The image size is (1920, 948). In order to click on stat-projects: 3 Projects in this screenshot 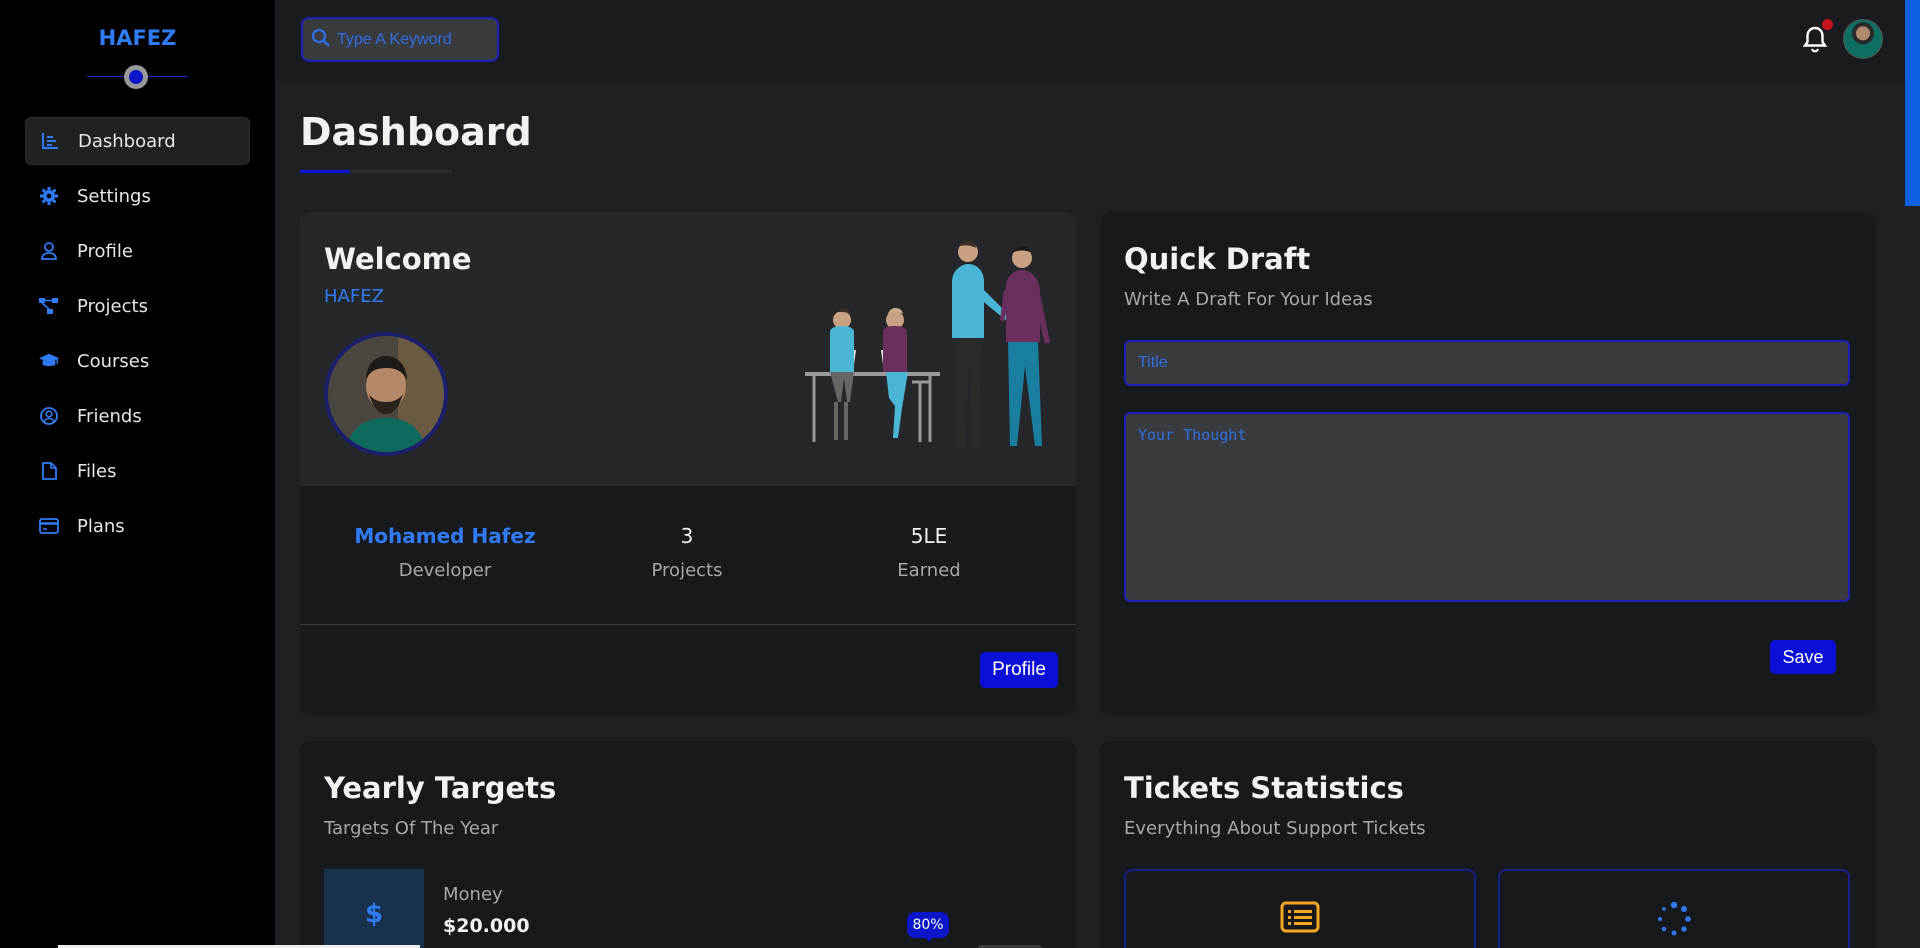, I will do `click(687, 551)`.